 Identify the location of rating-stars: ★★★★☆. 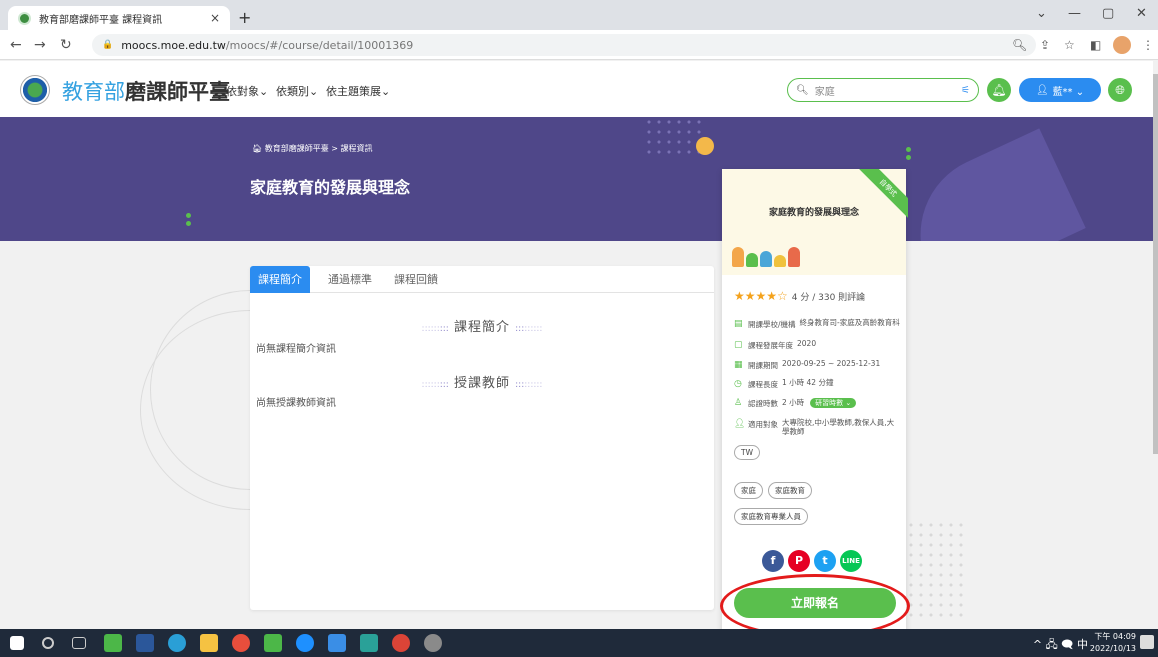
(761, 296).